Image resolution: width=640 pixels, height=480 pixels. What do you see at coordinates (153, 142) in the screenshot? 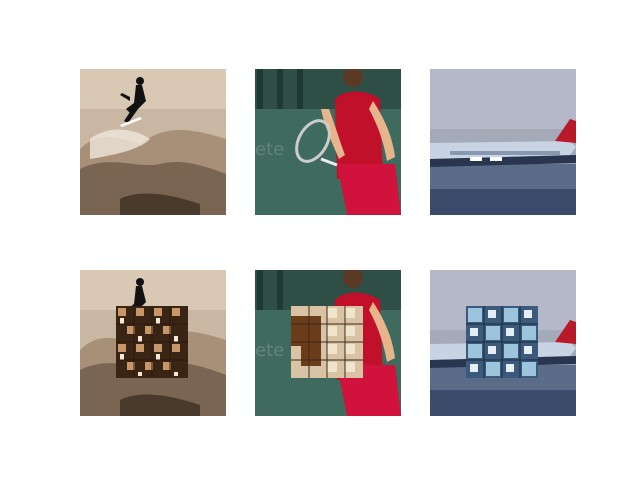
I see `image-surfer` at bounding box center [153, 142].